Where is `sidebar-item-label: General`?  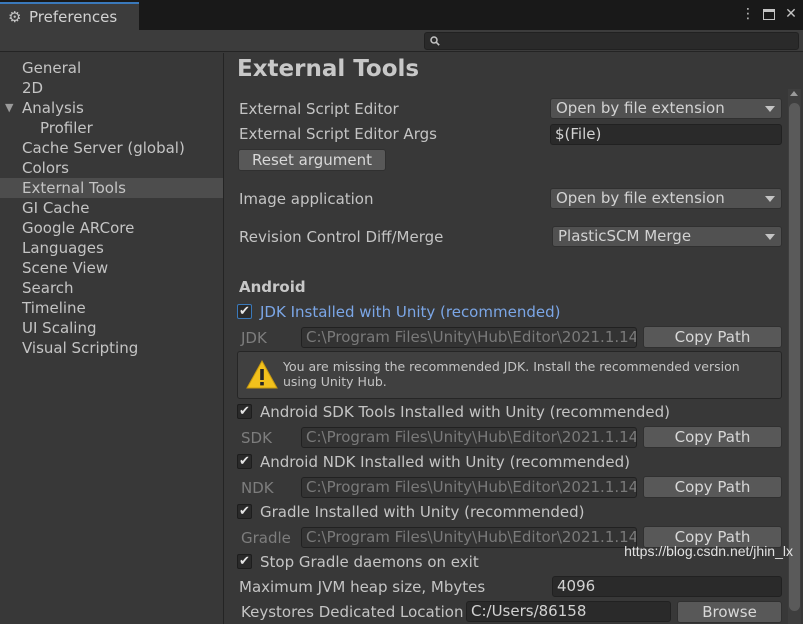
sidebar-item-label: General is located at coordinates (52, 68).